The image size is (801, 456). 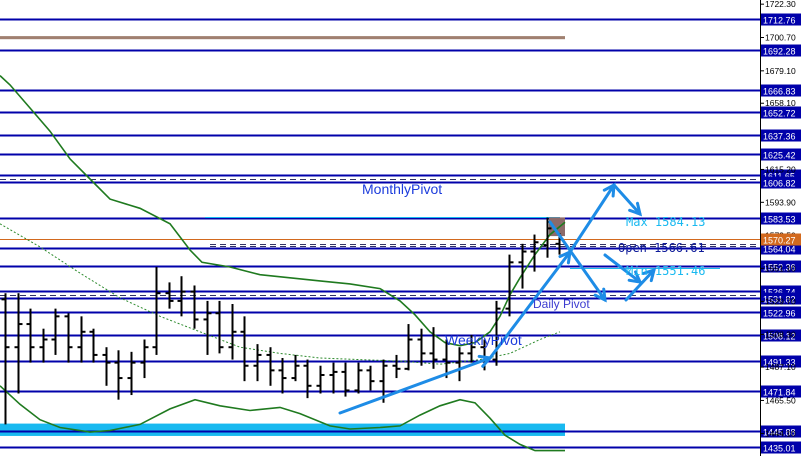 I want to click on current-price-tag-label: 1570.27, so click(x=779, y=241).